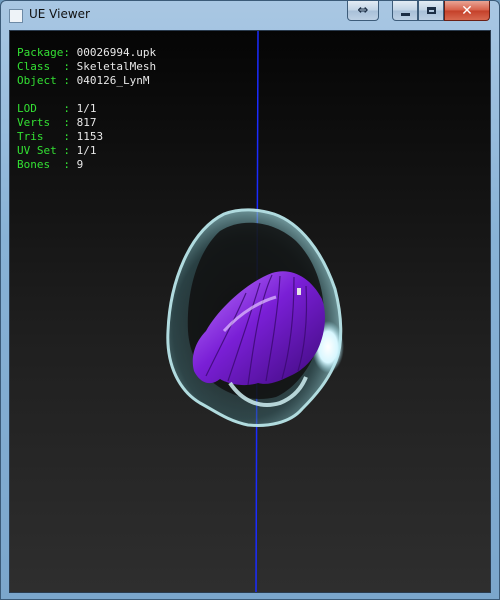 Image resolution: width=500 pixels, height=600 pixels. Describe the element at coordinates (83, 80) in the screenshot. I see `info-object: Object : 040126_LynM` at that location.